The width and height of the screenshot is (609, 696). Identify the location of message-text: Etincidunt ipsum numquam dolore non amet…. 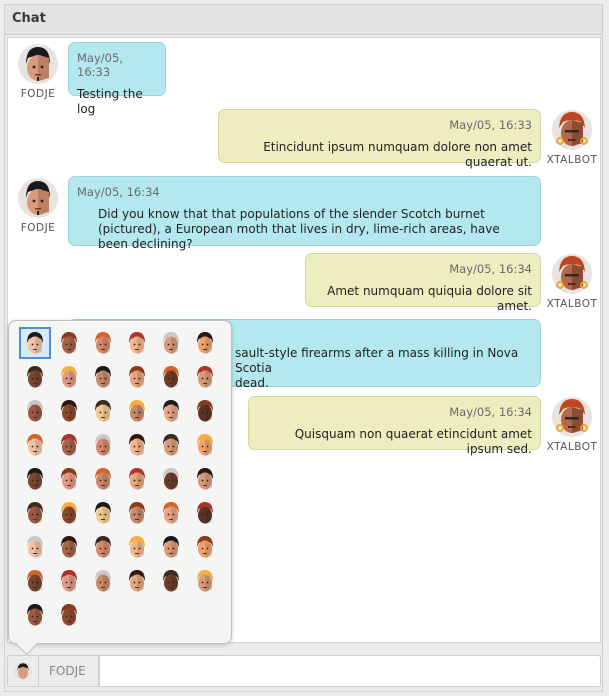
(397, 154).